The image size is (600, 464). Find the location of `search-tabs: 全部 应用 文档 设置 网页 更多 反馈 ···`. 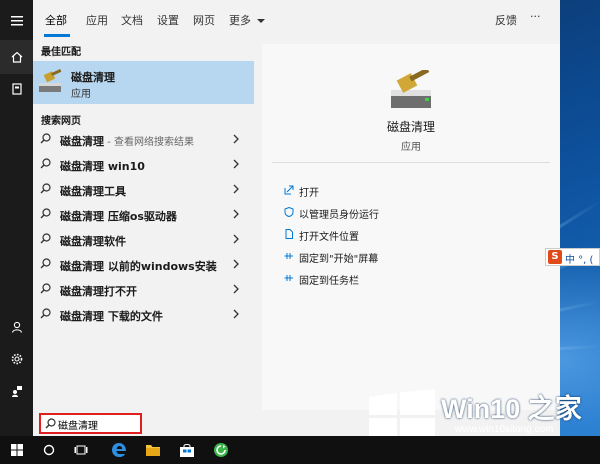

search-tabs: 全部 应用 文档 设置 网页 更多 反馈 ··· is located at coordinates (296, 20).